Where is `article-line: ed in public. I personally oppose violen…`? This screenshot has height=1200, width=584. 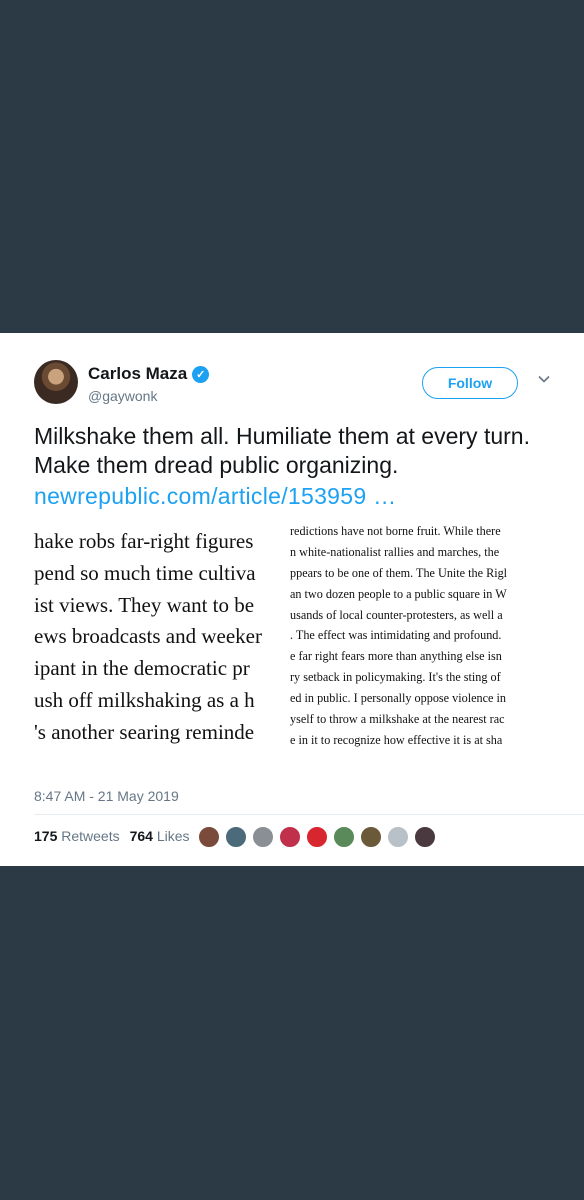 article-line: ed in public. I personally oppose violen… is located at coordinates (398, 698).